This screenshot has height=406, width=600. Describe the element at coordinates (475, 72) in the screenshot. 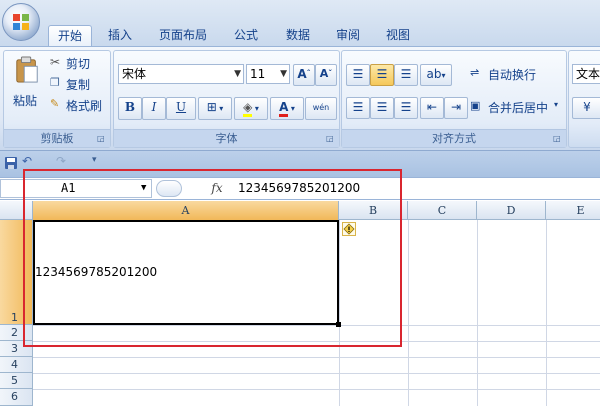

I see `wrap-text-icon: ⇌` at that location.